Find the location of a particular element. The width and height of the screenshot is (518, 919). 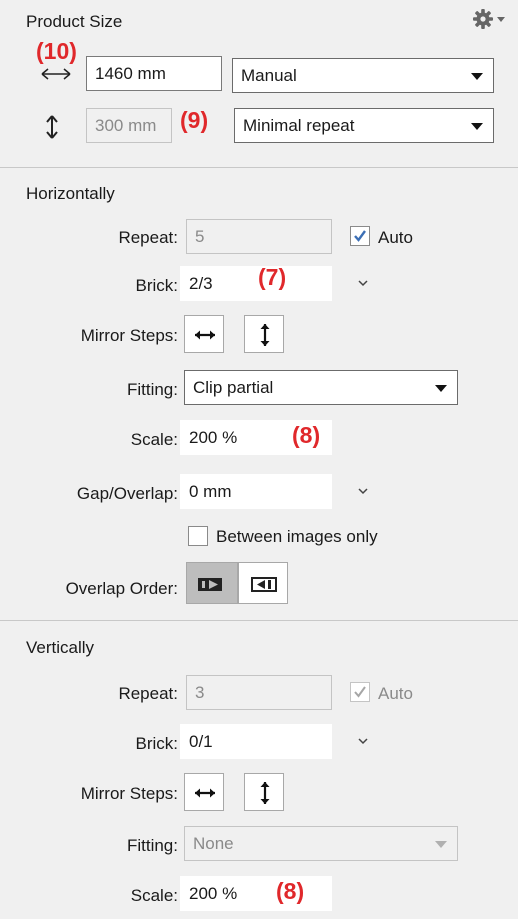

overlap-order-front-button is located at coordinates (212, 583).